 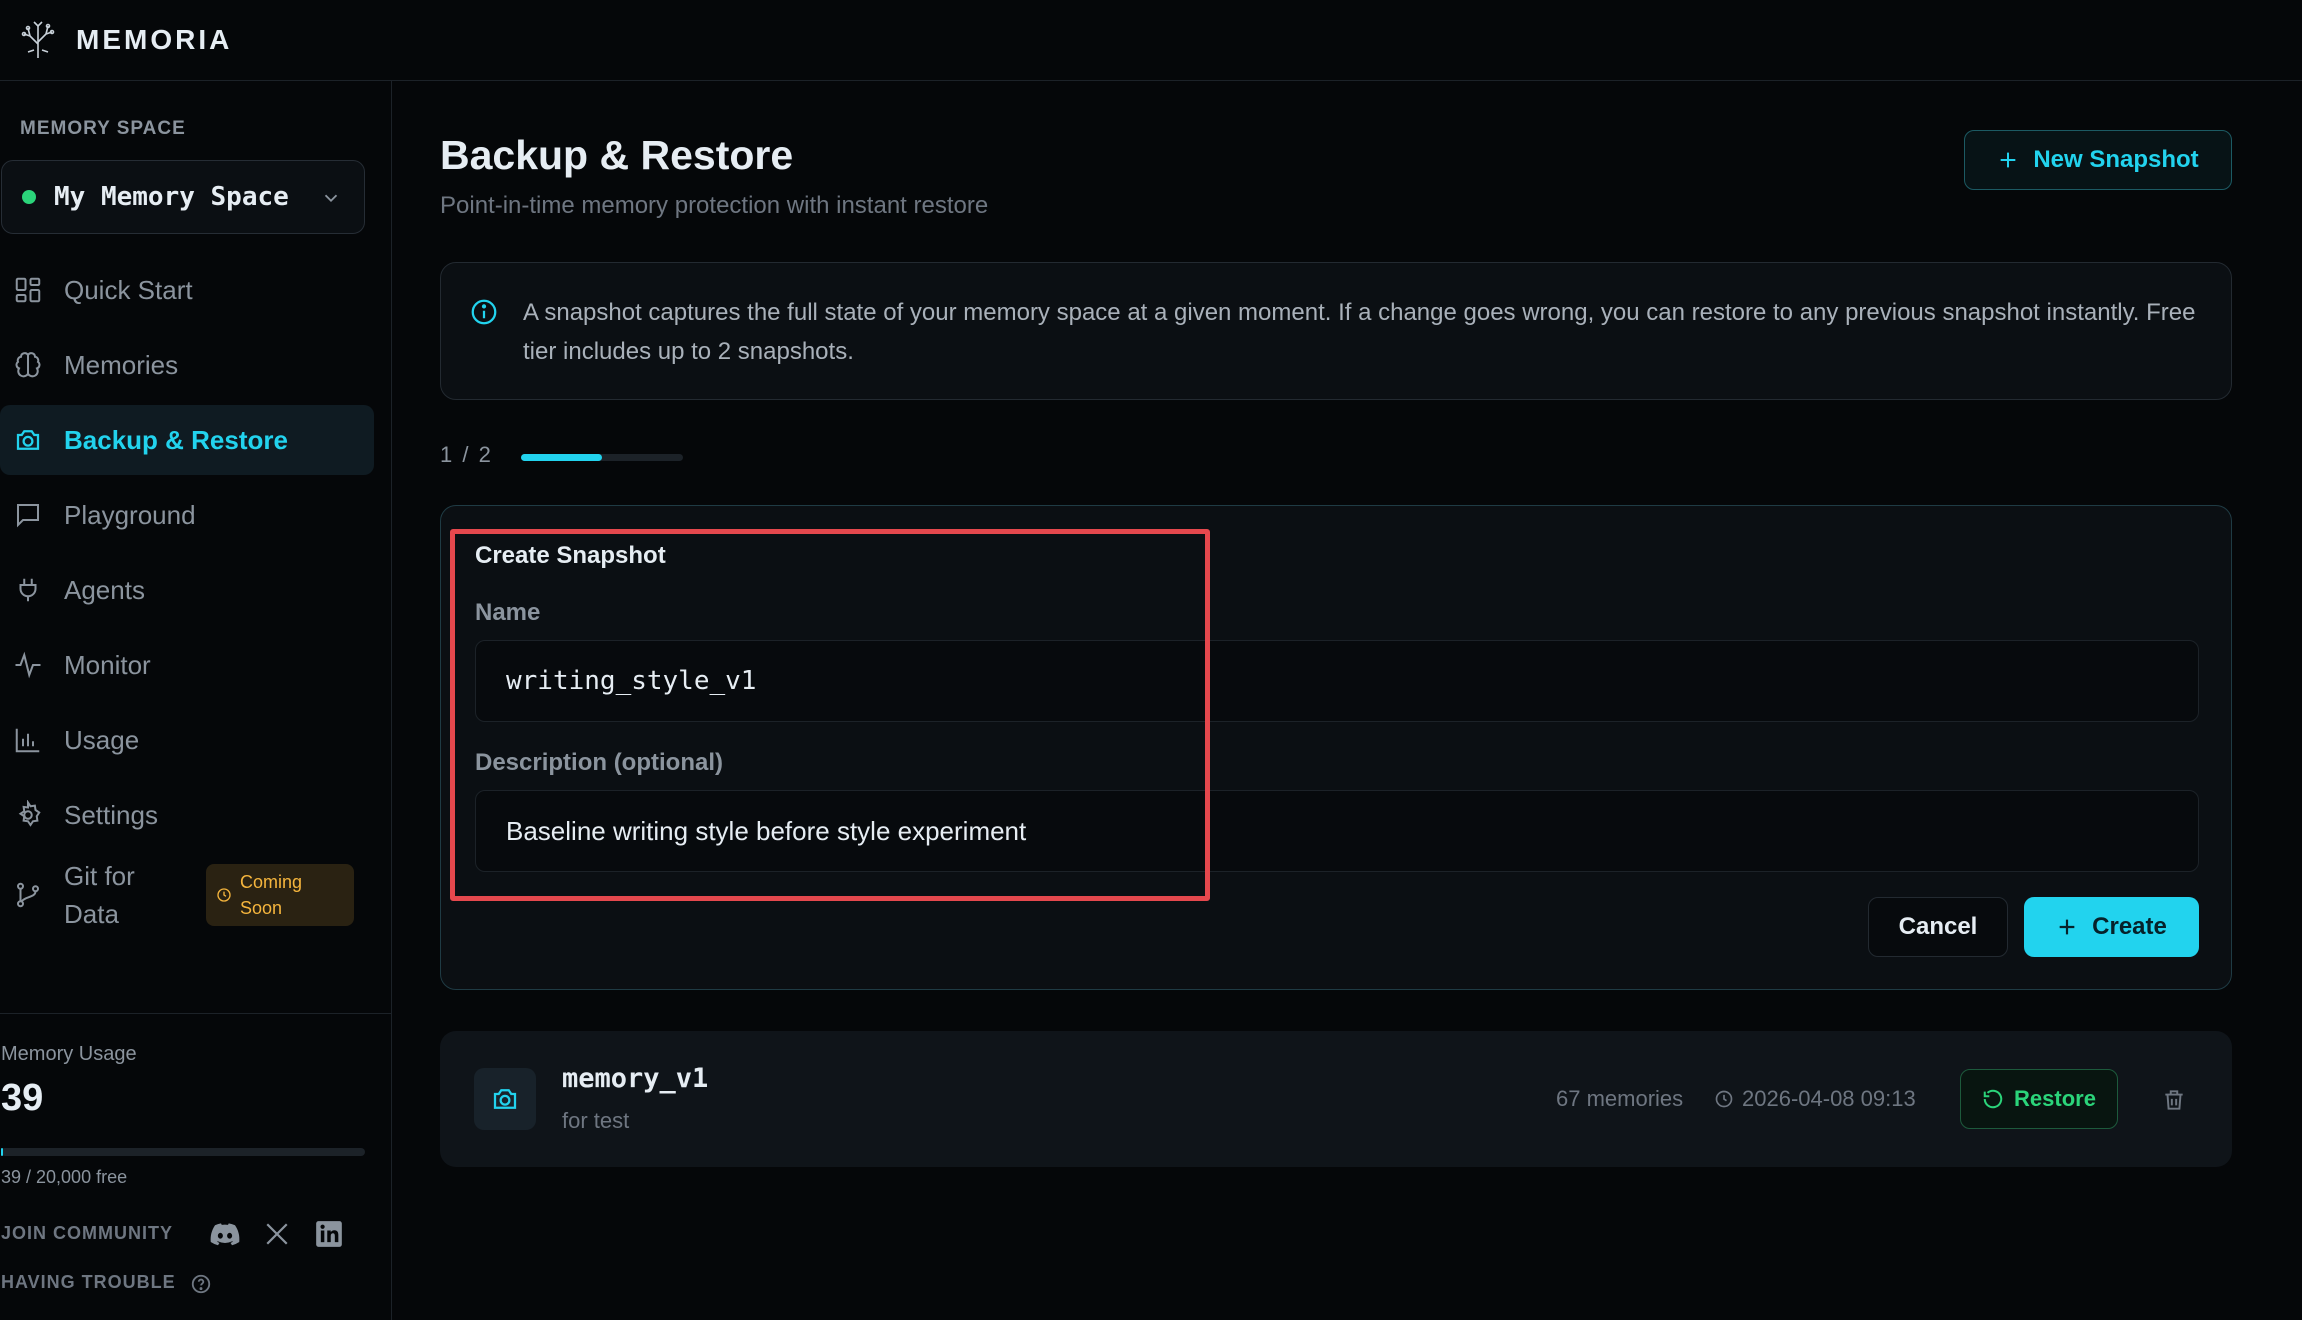 I want to click on name-label: Name, so click(x=508, y=612).